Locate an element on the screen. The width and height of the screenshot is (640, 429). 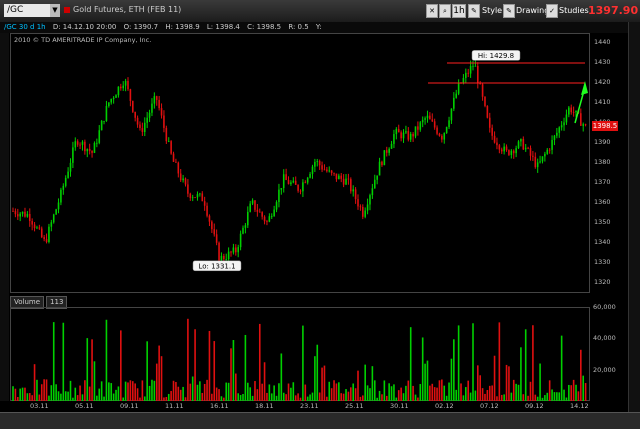
flag-icon is located at coordinates (67, 10).